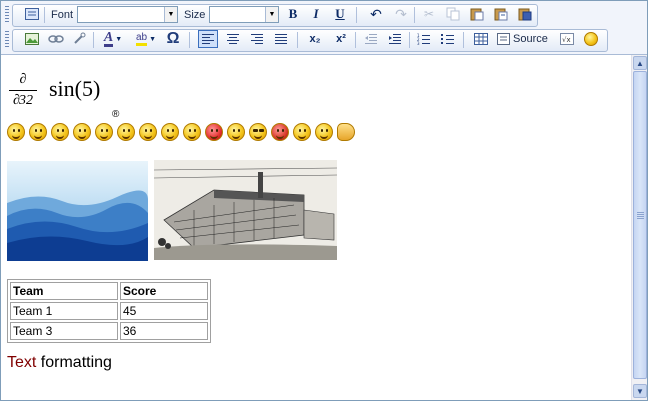  Describe the element at coordinates (64, 311) in the screenshot. I see `table-cell: Team 1` at that location.